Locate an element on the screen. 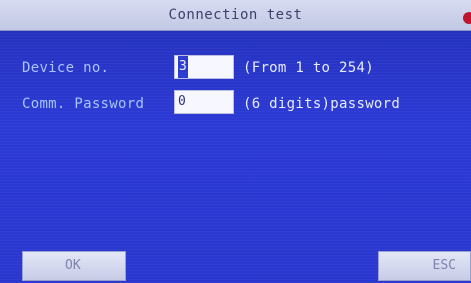  device-no-hint: (From 1 to 254) is located at coordinates (308, 68).